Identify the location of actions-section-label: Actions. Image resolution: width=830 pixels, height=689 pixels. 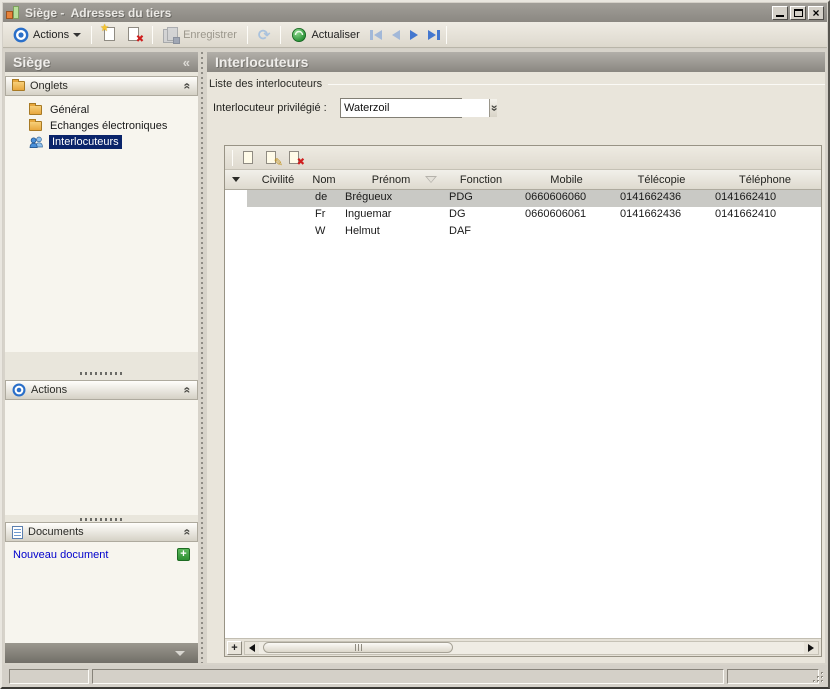
(49, 390).